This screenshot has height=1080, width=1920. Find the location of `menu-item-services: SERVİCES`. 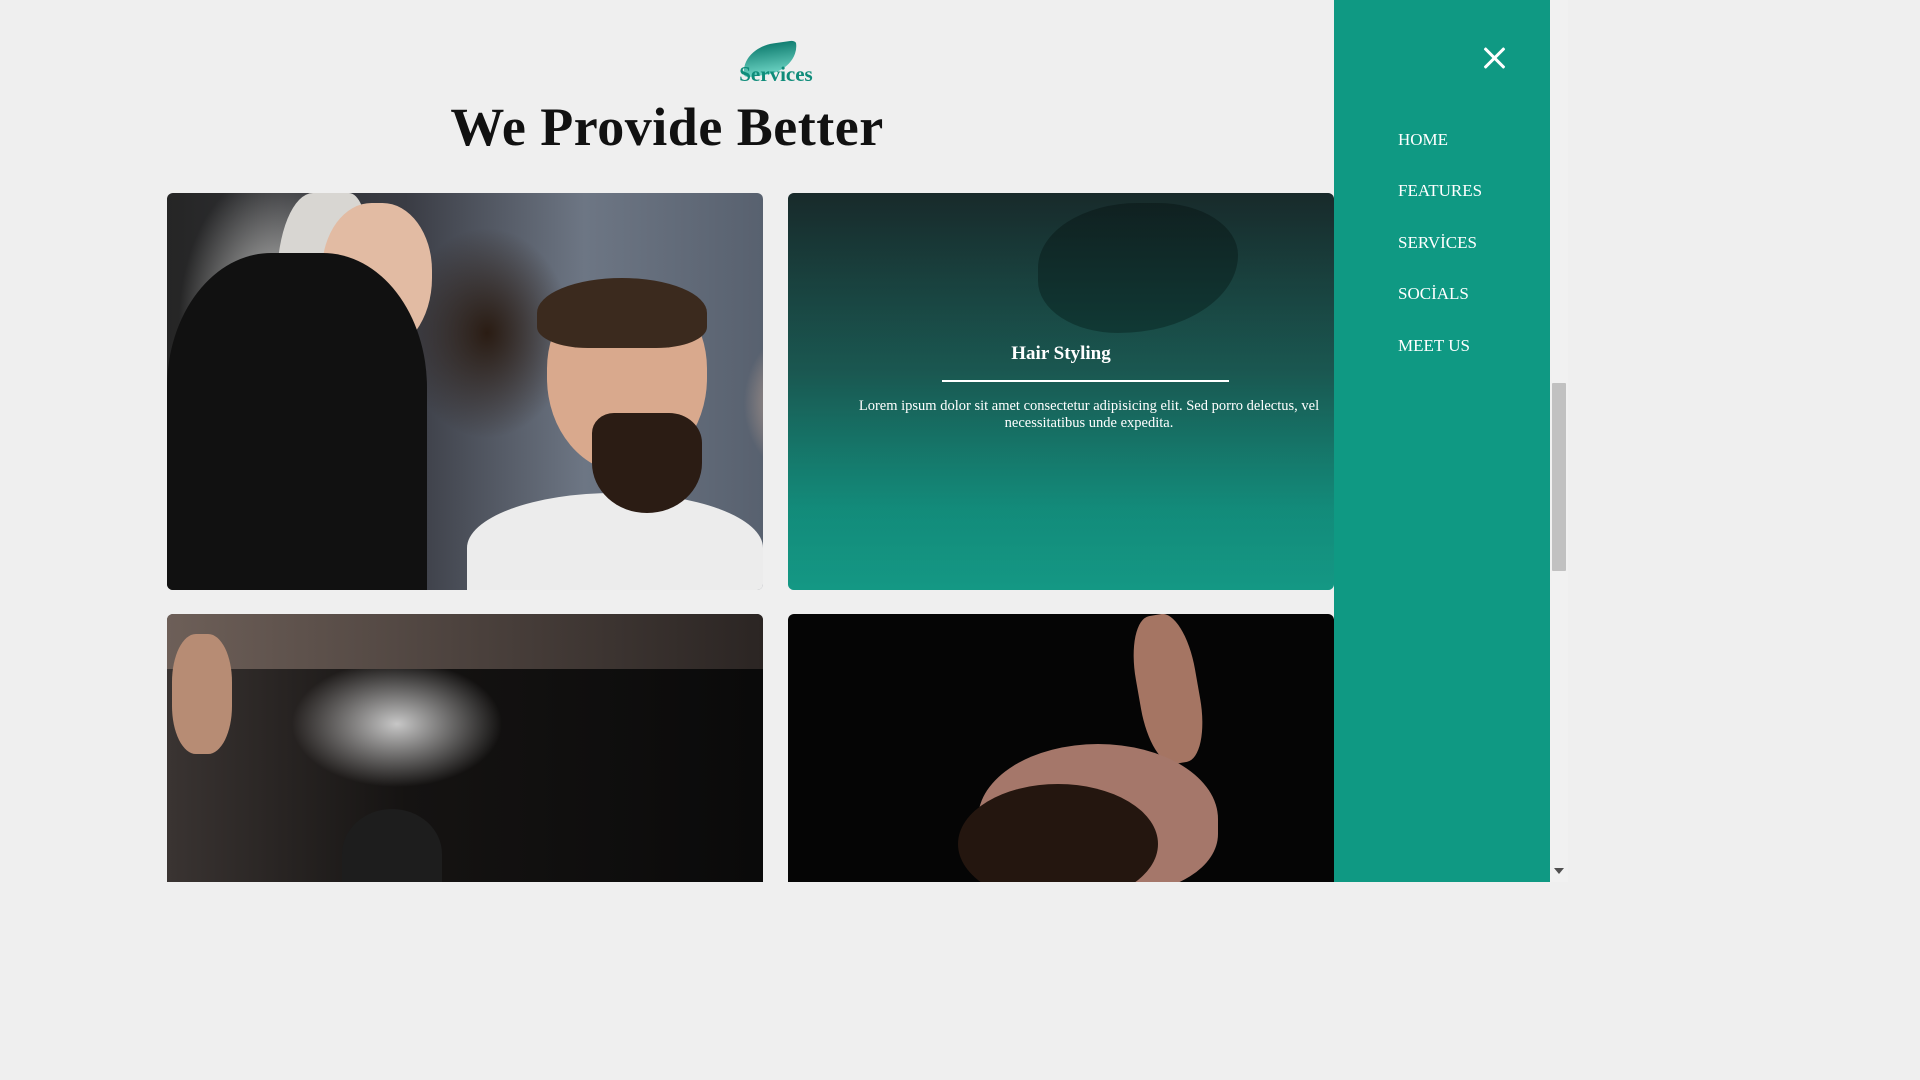

menu-item-services: SERVİCES is located at coordinates (1437, 243).